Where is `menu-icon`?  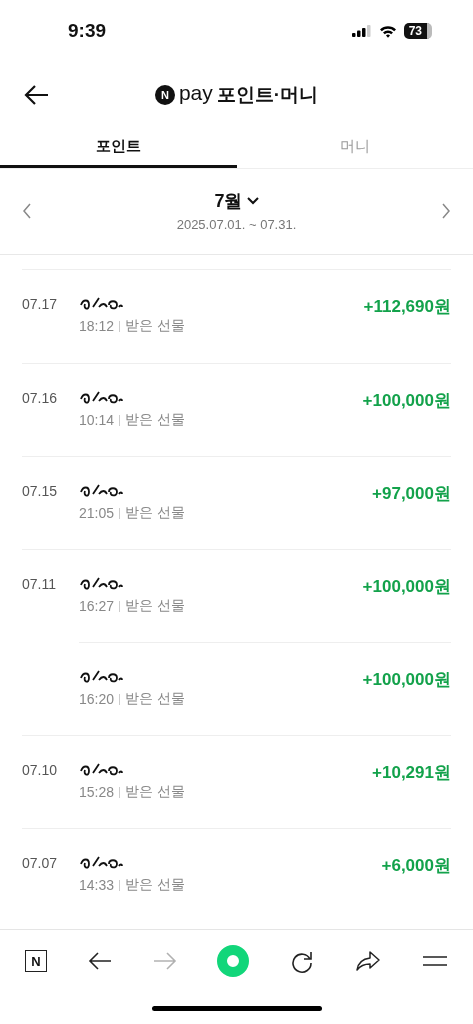 menu-icon is located at coordinates (434, 961).